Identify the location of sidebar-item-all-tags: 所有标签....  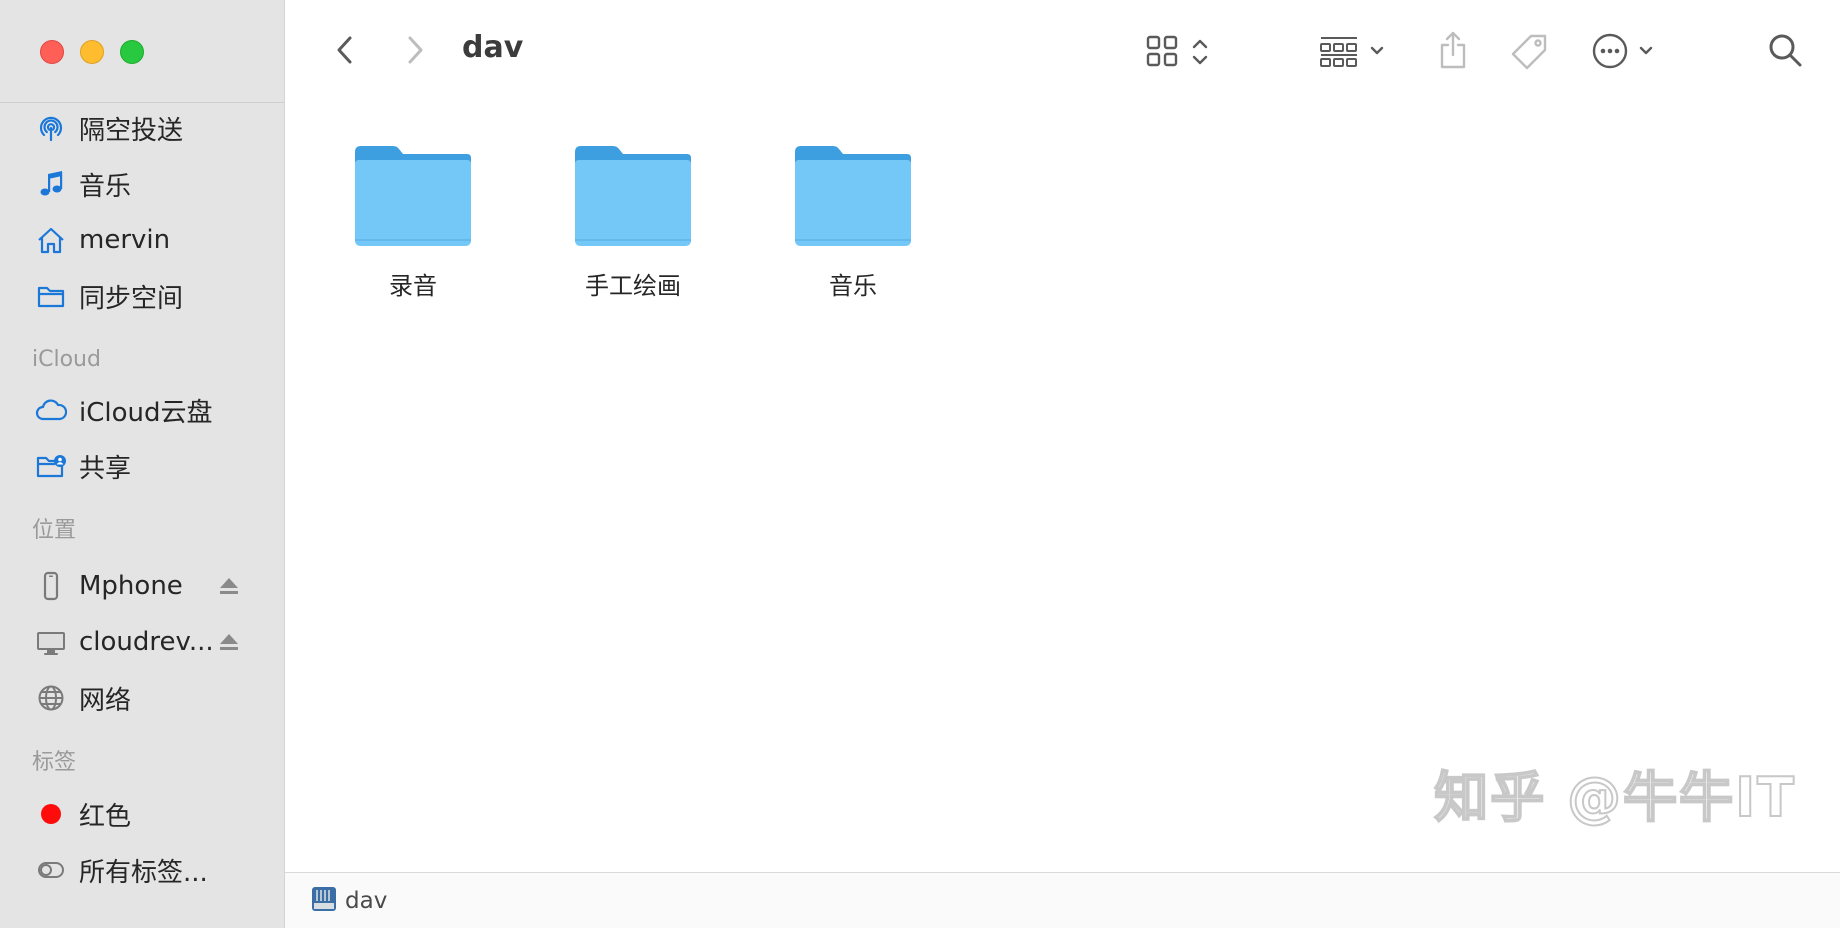
(142, 870).